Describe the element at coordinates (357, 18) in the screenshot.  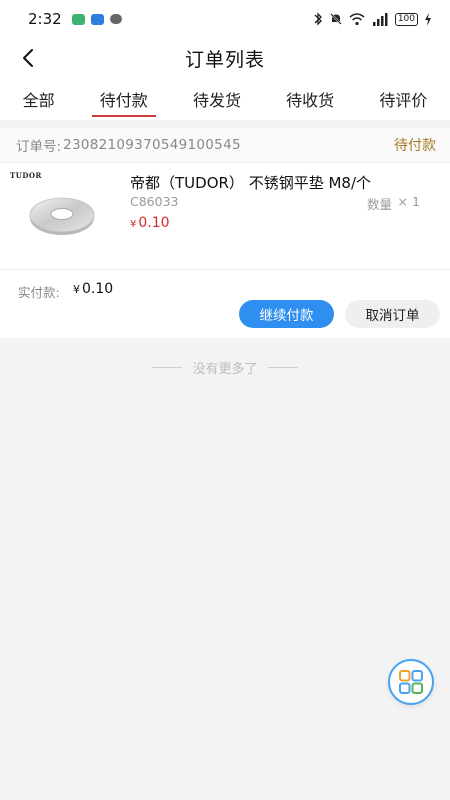
I see `wifi-icon` at that location.